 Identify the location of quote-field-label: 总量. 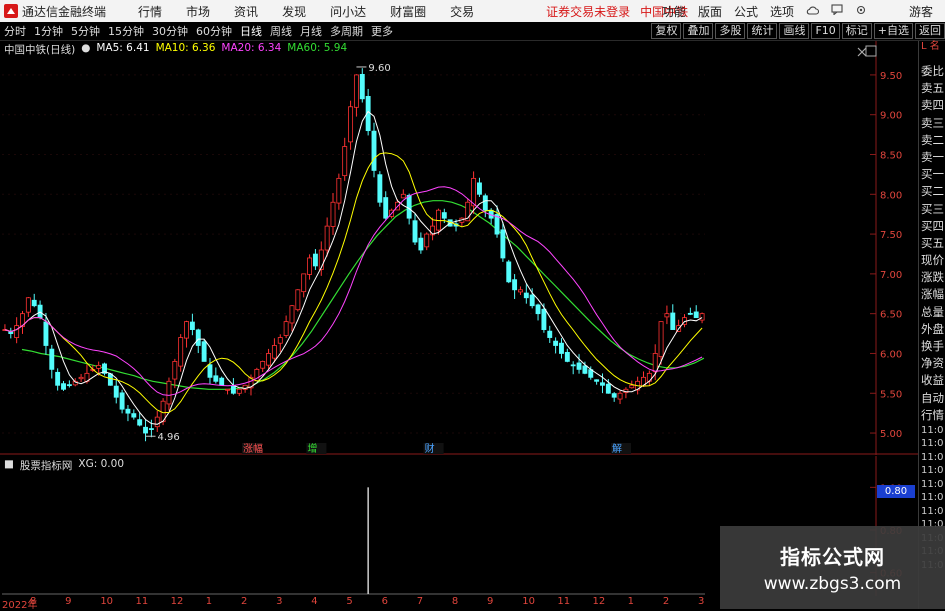
(932, 312).